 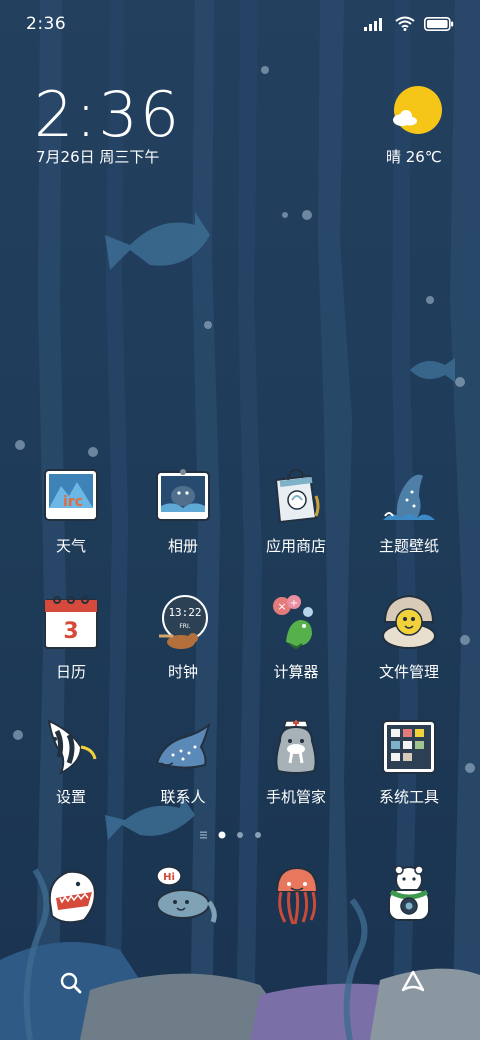 What do you see at coordinates (408, 546) in the screenshot?
I see `app-label: 主题壁纸` at bounding box center [408, 546].